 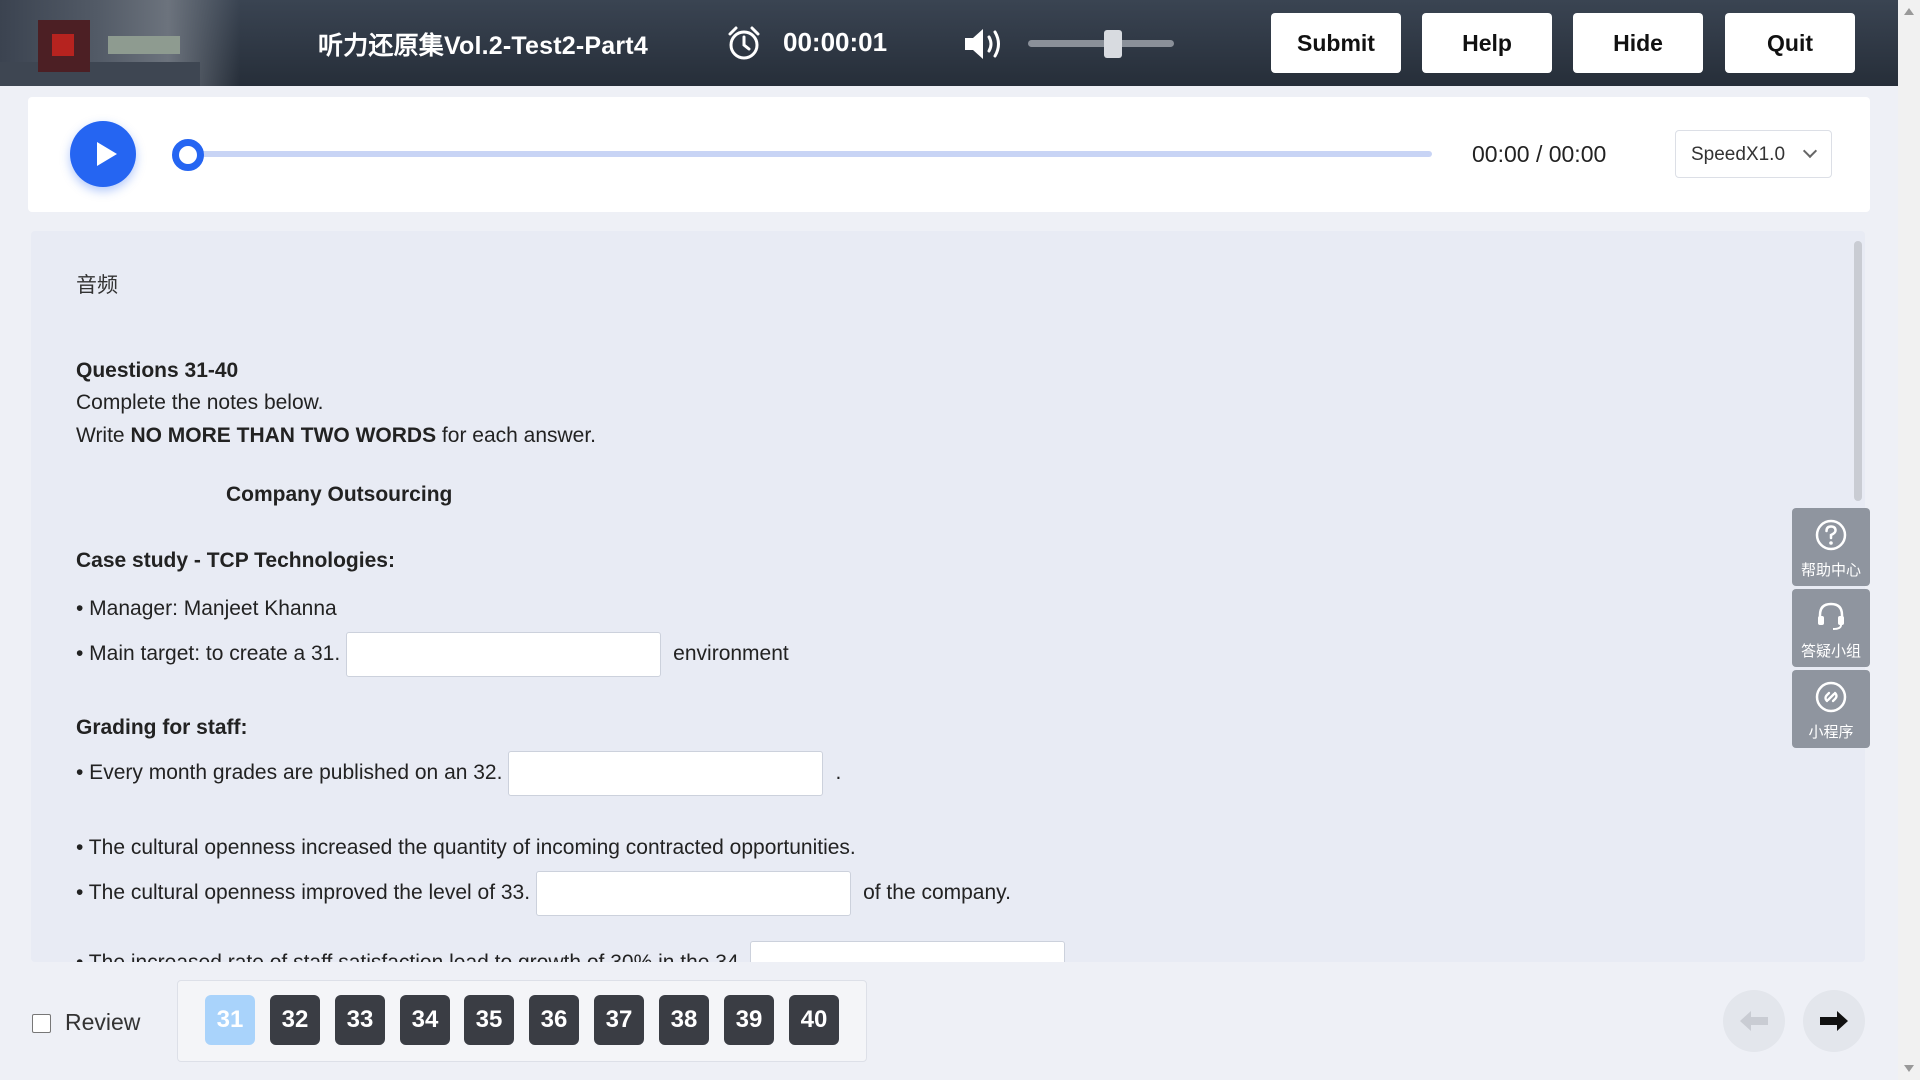 What do you see at coordinates (1638, 43) in the screenshot?
I see `hide-button: Hide` at bounding box center [1638, 43].